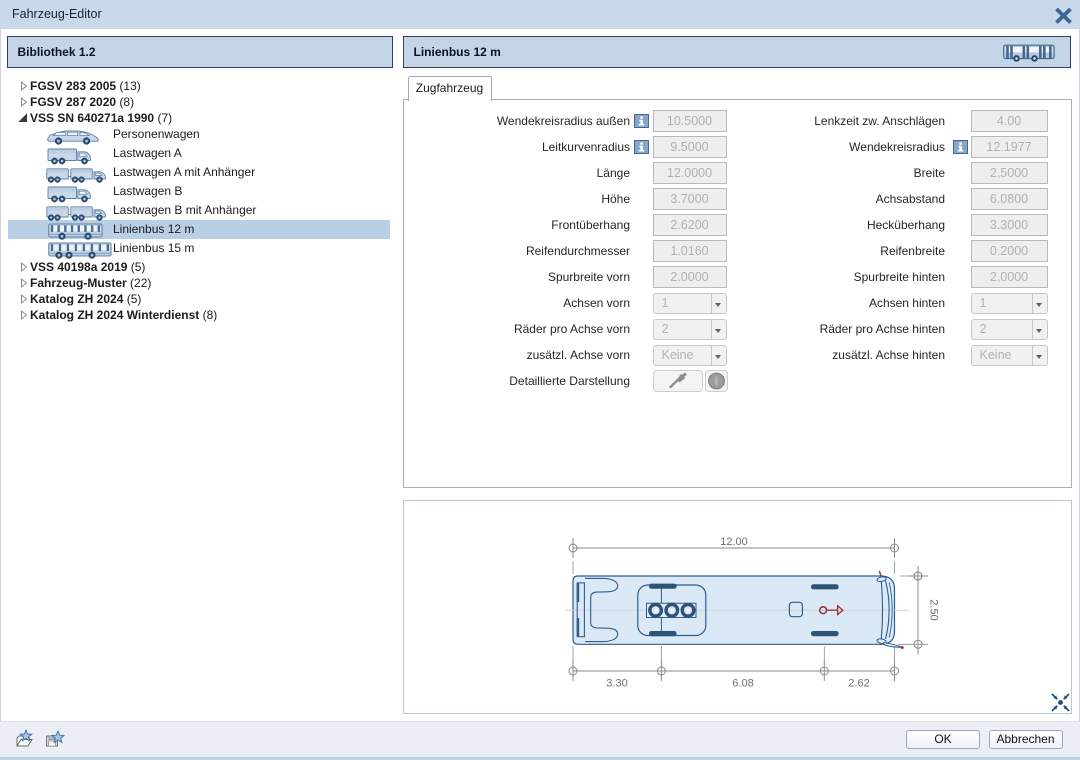  I want to click on svg-text: 12.00, so click(734, 542).